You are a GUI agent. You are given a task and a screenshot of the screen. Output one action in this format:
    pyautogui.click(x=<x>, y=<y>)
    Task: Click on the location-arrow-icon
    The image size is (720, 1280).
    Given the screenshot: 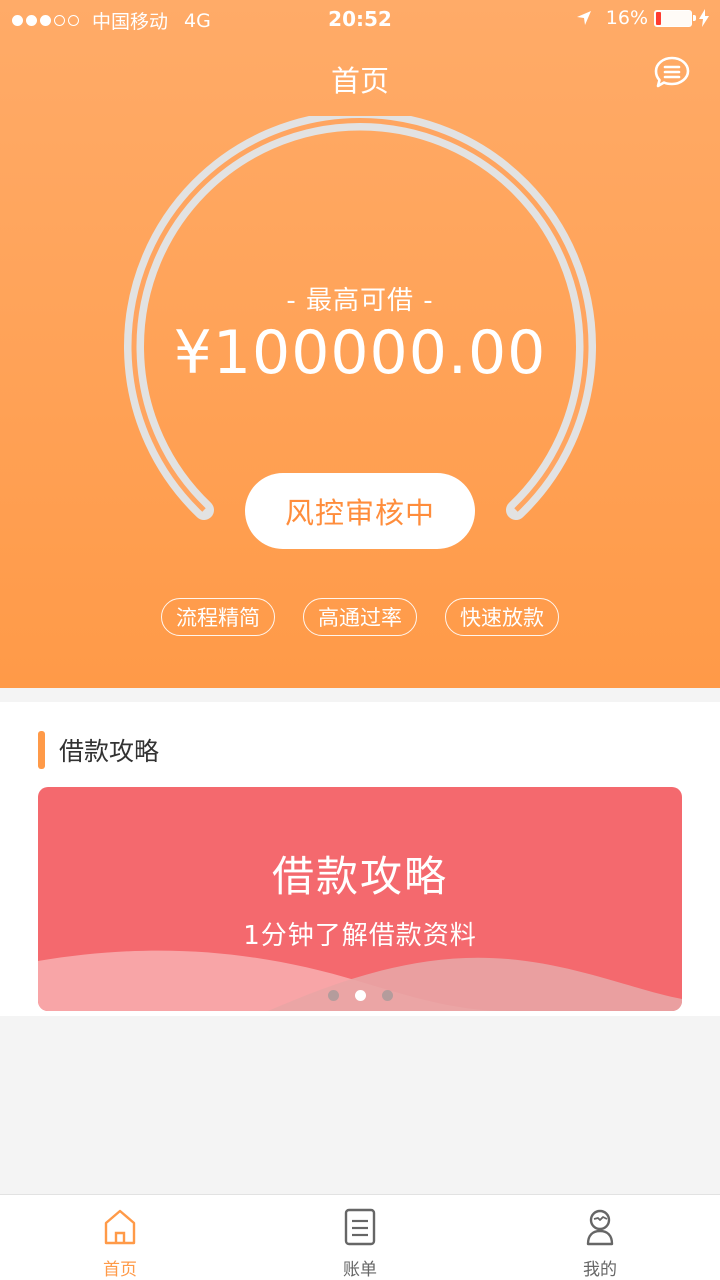 What is the action you would take?
    pyautogui.click(x=583, y=18)
    